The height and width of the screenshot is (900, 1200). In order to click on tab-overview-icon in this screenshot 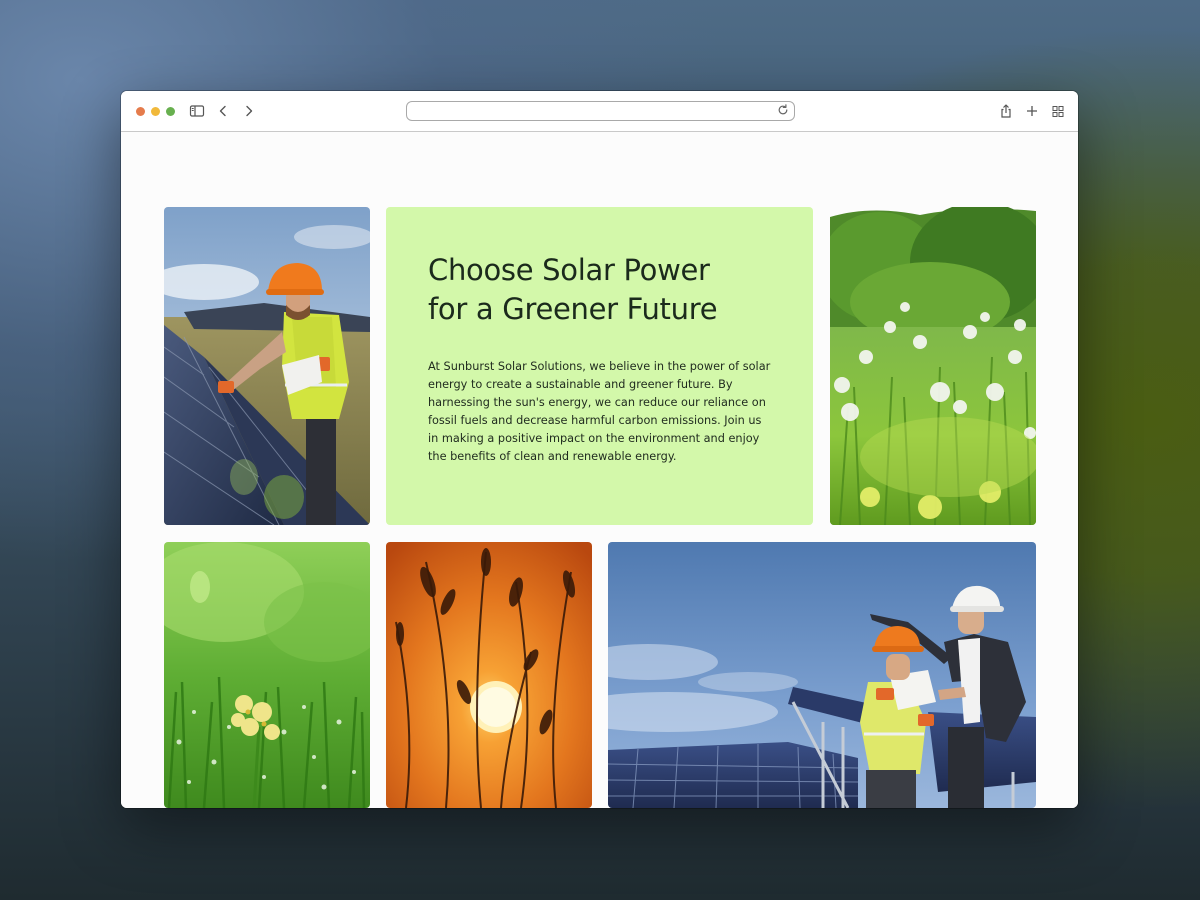, I will do `click(1058, 111)`.